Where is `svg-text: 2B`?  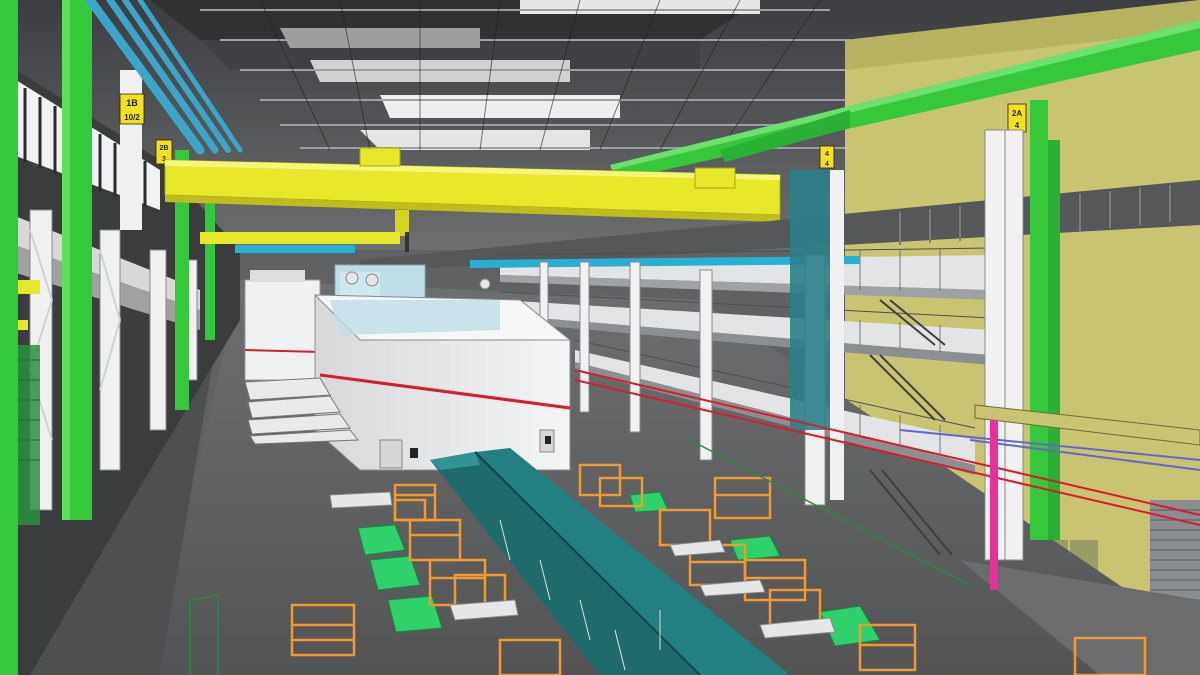 svg-text: 2B is located at coordinates (164, 148).